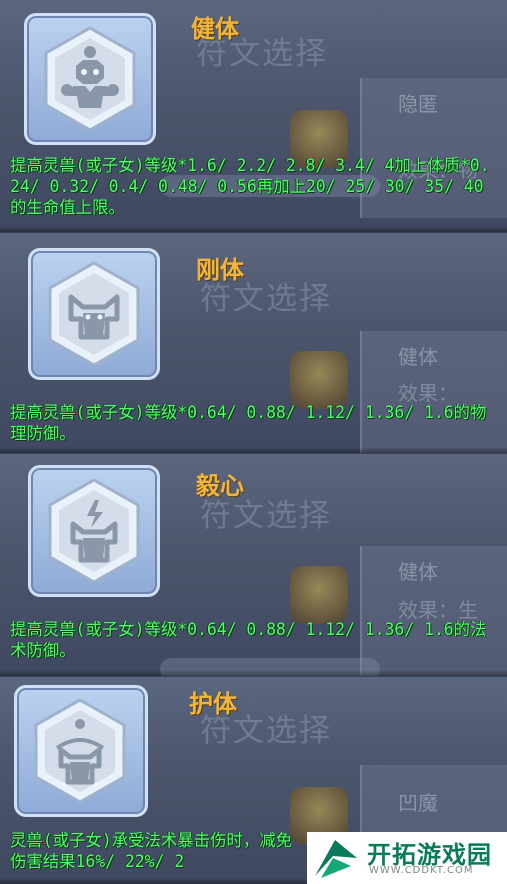 This screenshot has width=507, height=884. I want to click on skill-title: 毅心, so click(220, 486).